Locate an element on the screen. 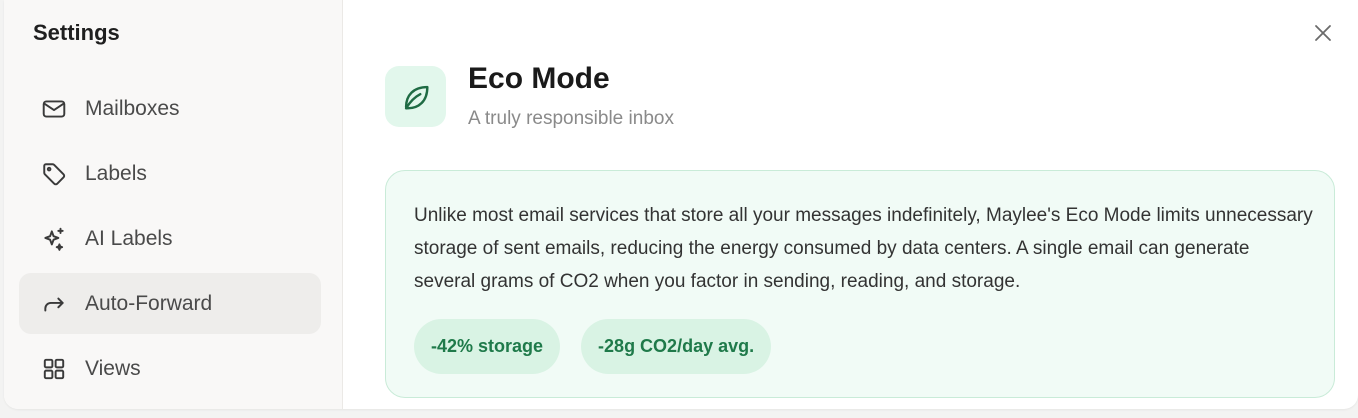 This screenshot has width=1358, height=418. eco-stats: -42% storage -28g CO2/day avg. is located at coordinates (860, 346).